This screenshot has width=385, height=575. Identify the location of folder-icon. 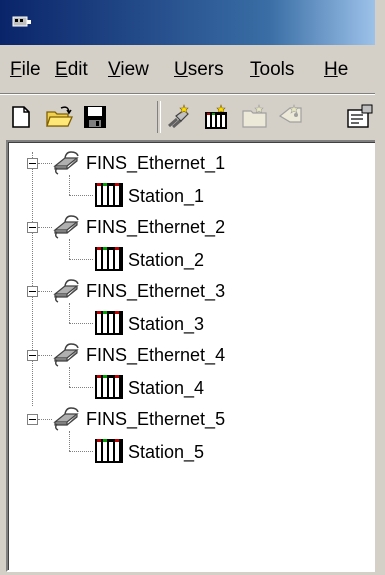
(255, 117).